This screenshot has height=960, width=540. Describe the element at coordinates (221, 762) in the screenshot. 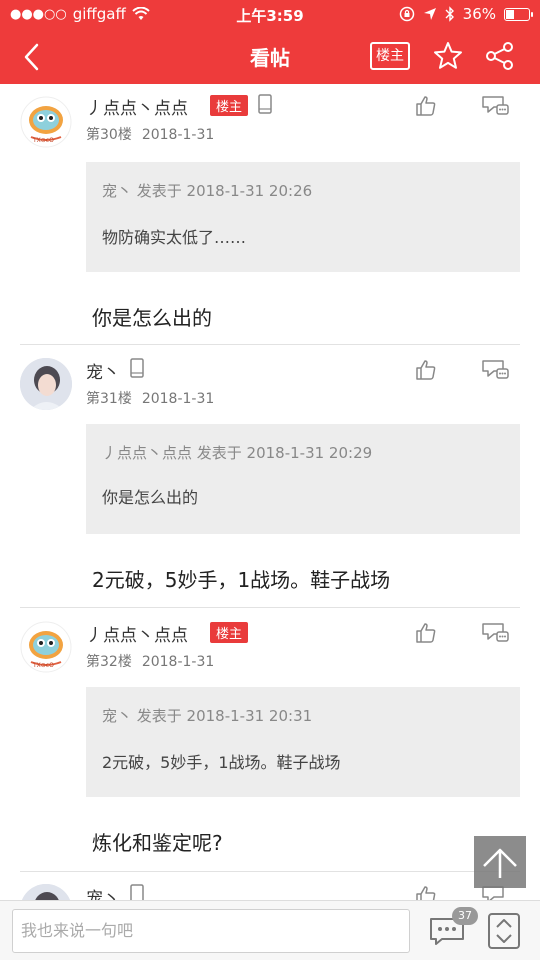

I see `quote-text: 2元破，5妙手，1战场。鞋子战场` at that location.